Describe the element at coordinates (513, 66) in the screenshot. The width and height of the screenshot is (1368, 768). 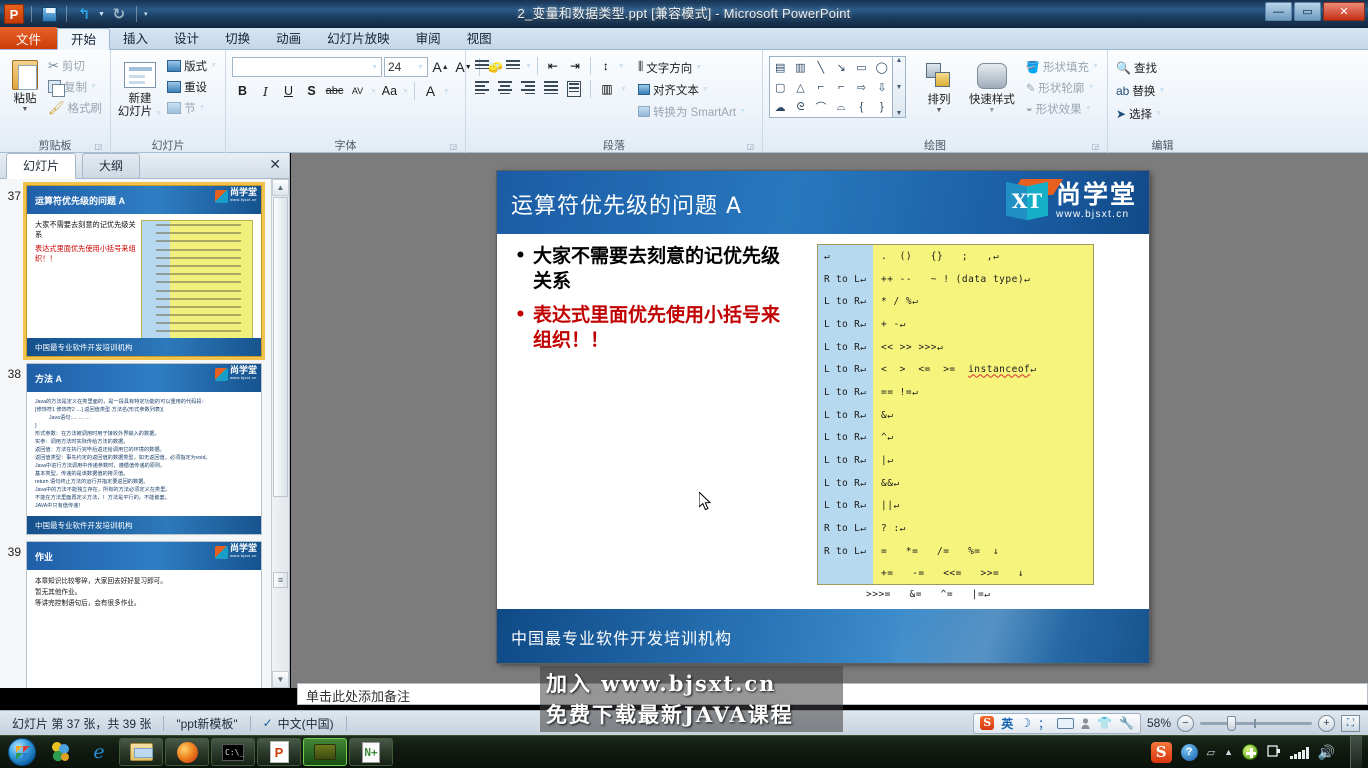
I see `numbering-icon` at that location.